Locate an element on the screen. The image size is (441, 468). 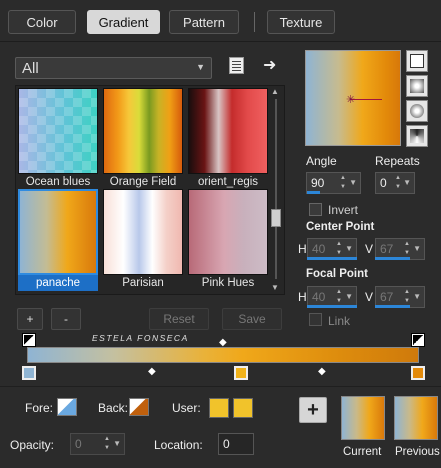
reset-button: Reset is located at coordinates (179, 319).